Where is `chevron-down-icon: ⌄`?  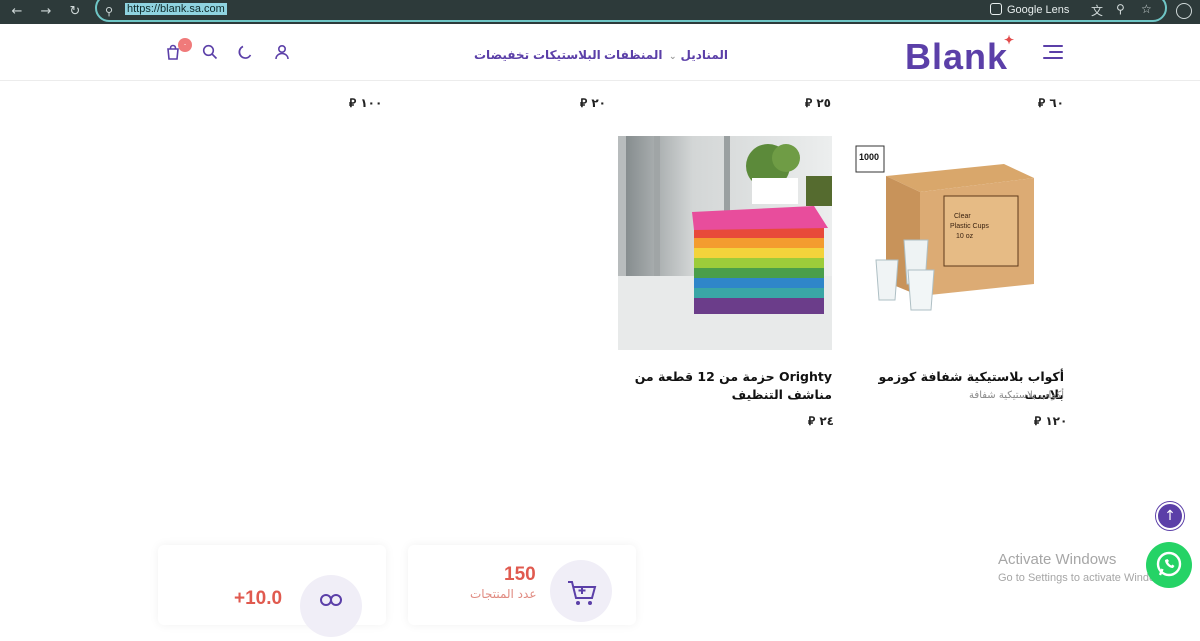
chevron-down-icon: ⌄ is located at coordinates (673, 57).